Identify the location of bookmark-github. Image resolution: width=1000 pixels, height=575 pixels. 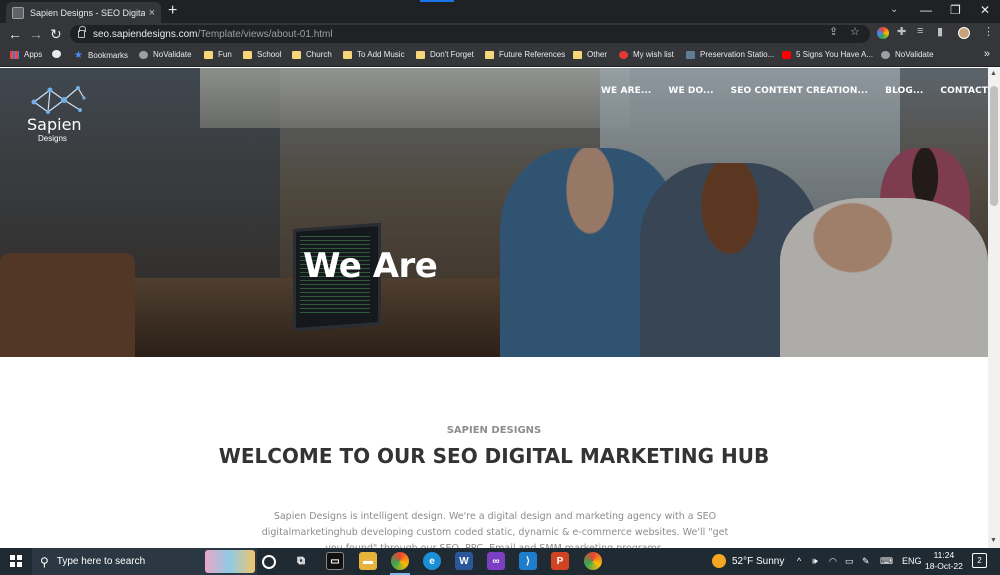
(59, 54).